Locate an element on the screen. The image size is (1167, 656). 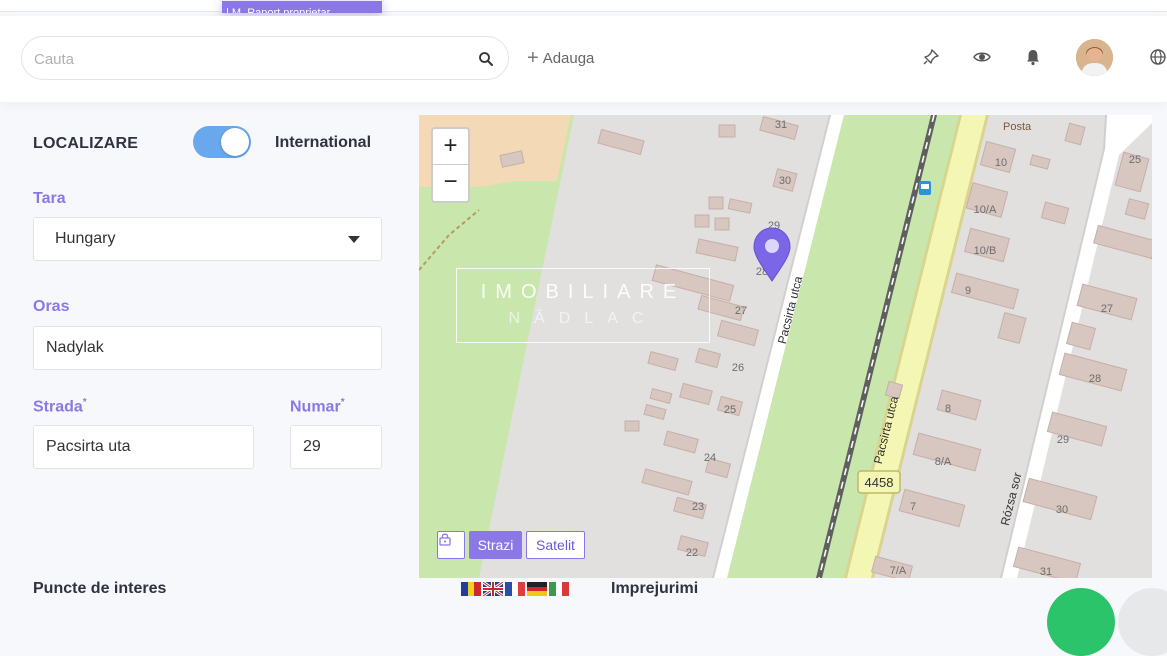
watermark-logo: IMOBILIARE NĂDLAC is located at coordinates (583, 305).